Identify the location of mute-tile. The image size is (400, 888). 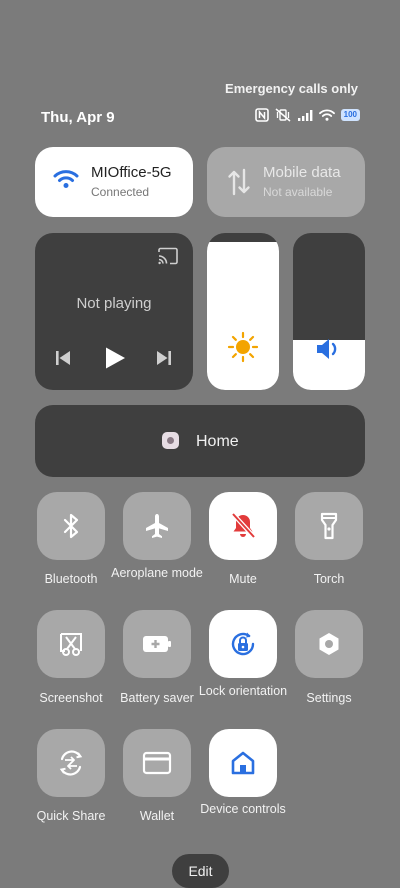
(243, 526).